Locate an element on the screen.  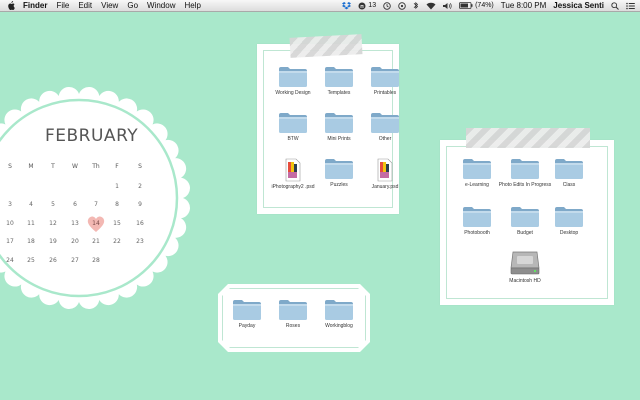
desktop-item: Printables is located at coordinates (385, 81).